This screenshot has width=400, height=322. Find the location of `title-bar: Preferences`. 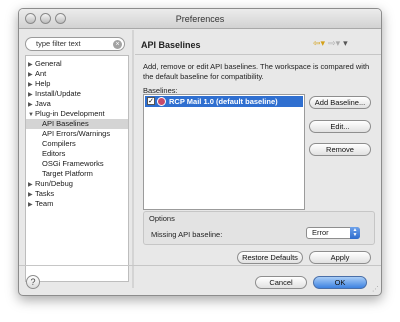

title-bar: Preferences is located at coordinates (200, 19).